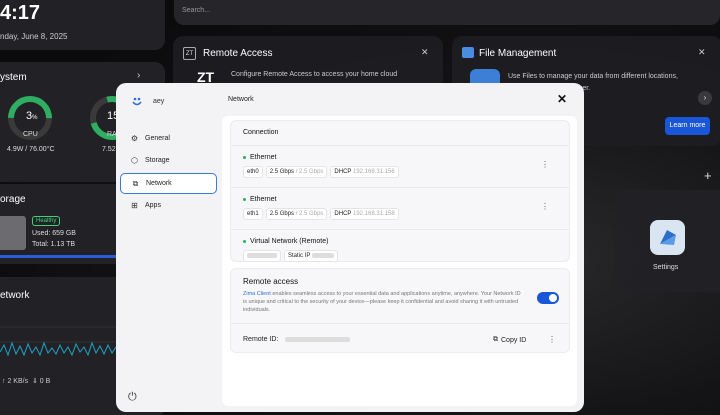 The width and height of the screenshot is (720, 415). What do you see at coordinates (32, 116) in the screenshot?
I see `cpu-value: 3%` at bounding box center [32, 116].